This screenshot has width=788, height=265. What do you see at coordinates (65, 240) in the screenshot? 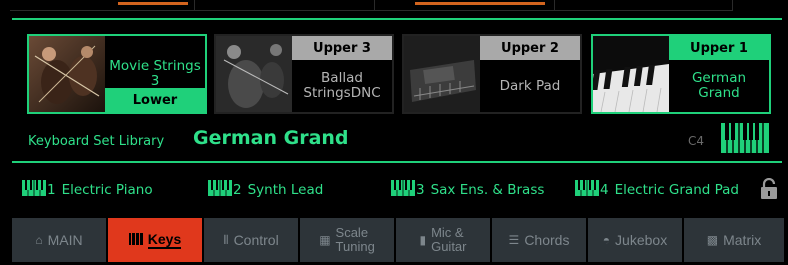
I see `tab-label: MAIN` at bounding box center [65, 240].